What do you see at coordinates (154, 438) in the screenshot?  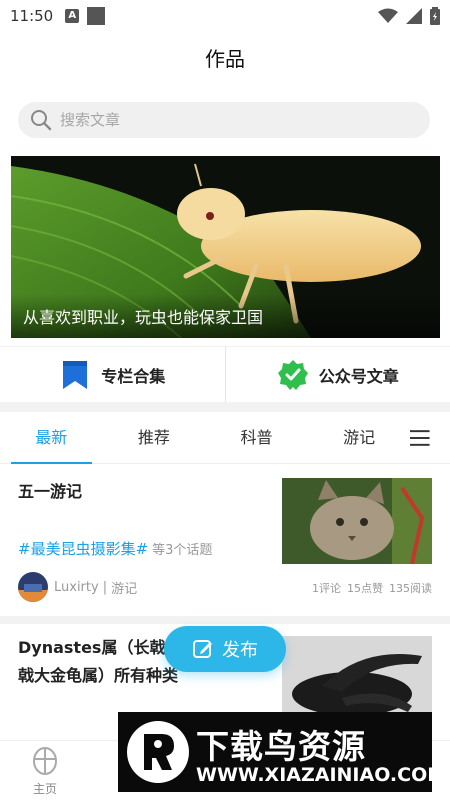 I see `tab-recommended: 推荐` at bounding box center [154, 438].